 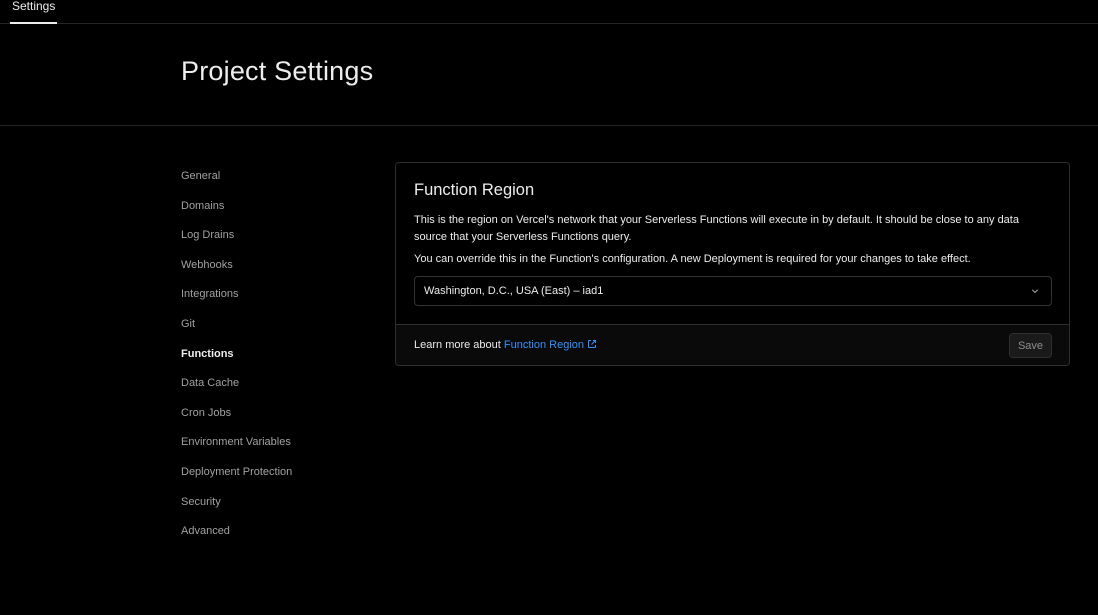 I want to click on sidebar-item-functions: Functions, so click(x=276, y=355).